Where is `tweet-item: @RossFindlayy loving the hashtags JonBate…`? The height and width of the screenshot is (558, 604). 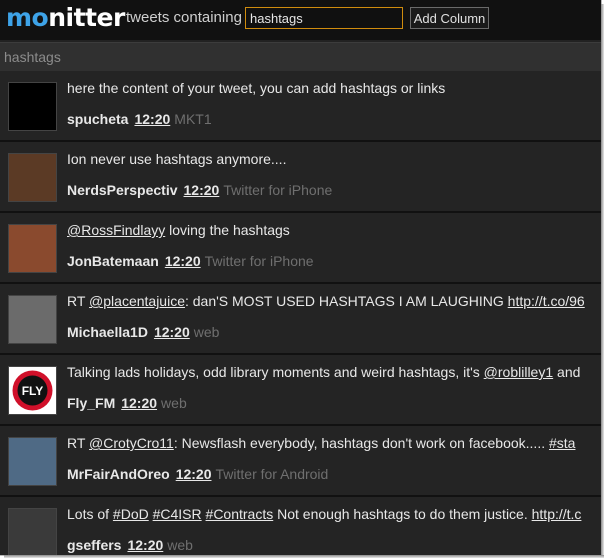 tweet-item: @RossFindlayy loving the hashtags JonBate… is located at coordinates (300, 248).